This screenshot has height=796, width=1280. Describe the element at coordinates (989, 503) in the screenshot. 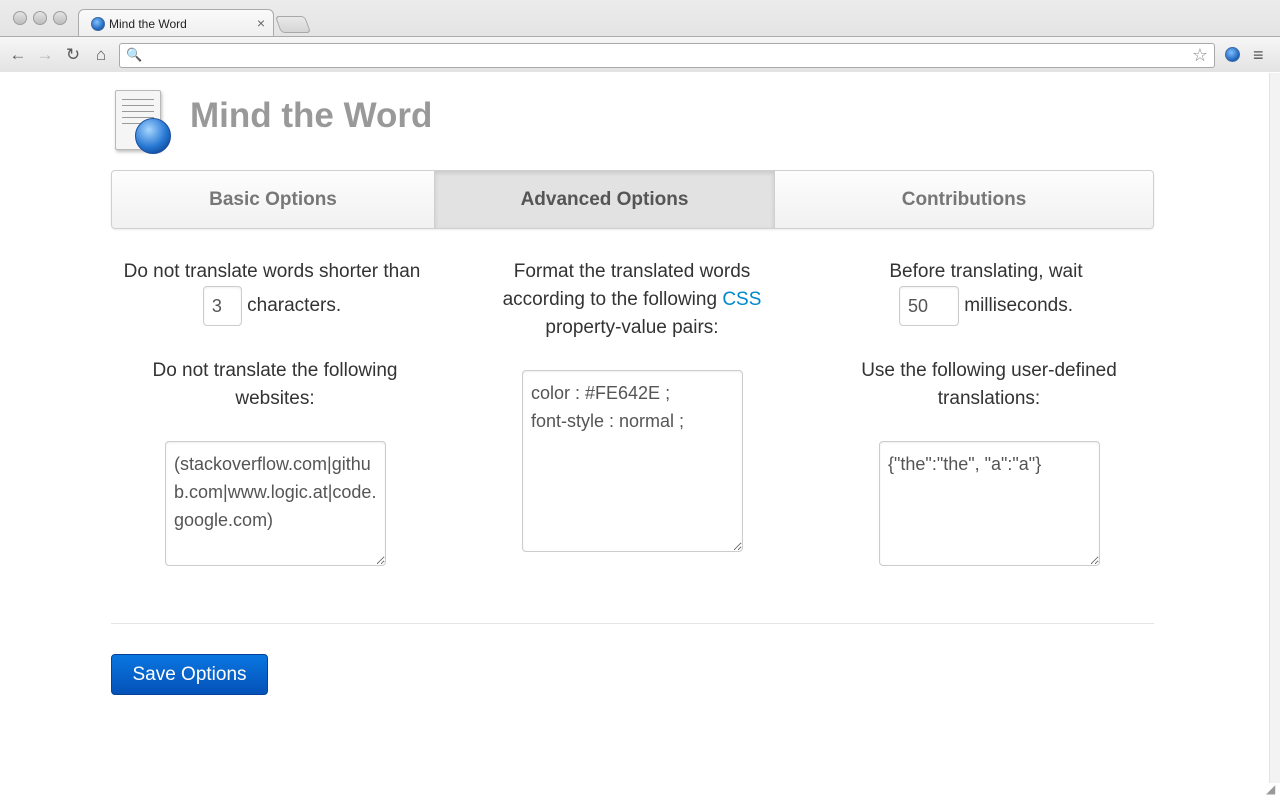

I see `user-translations-textarea: {"the":"the", "a":"a"}` at that location.